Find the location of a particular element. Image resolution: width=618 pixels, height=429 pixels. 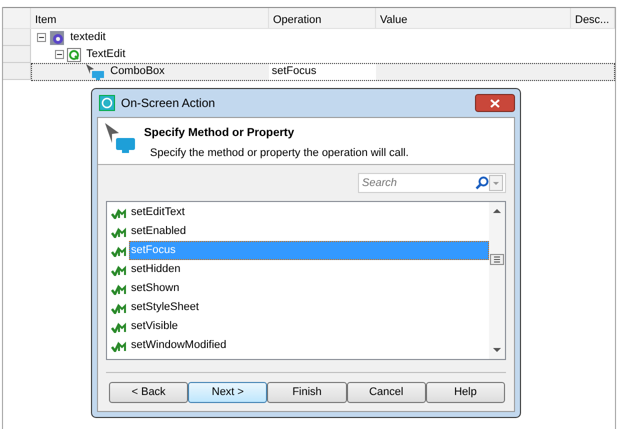

dialog-description: Specify the method or property the operation will call. is located at coordinates (279, 154).